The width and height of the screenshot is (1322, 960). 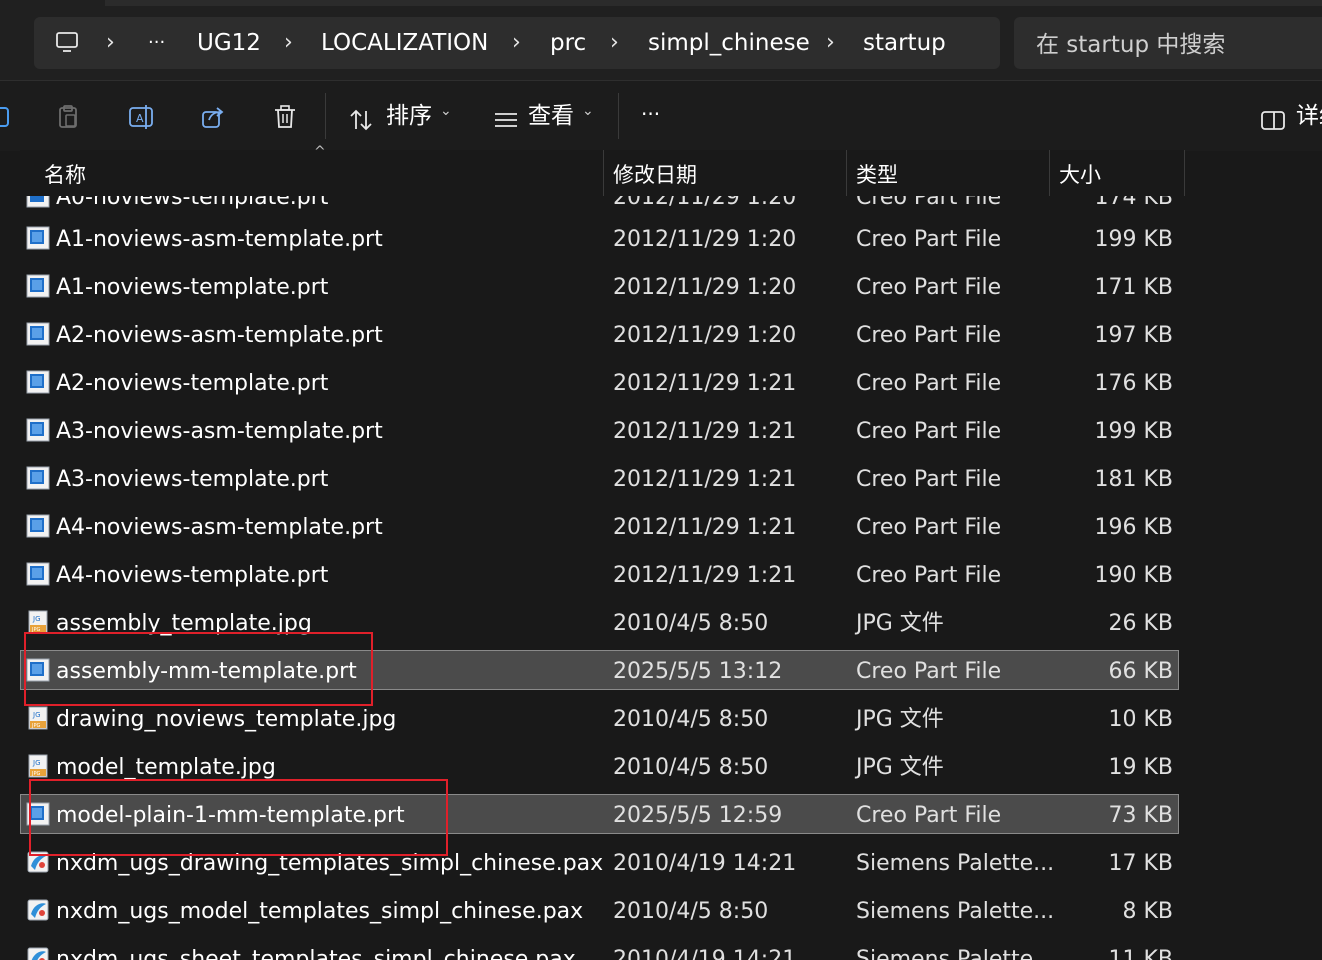 I want to click on details-button: 详细, so click(x=1309, y=116).